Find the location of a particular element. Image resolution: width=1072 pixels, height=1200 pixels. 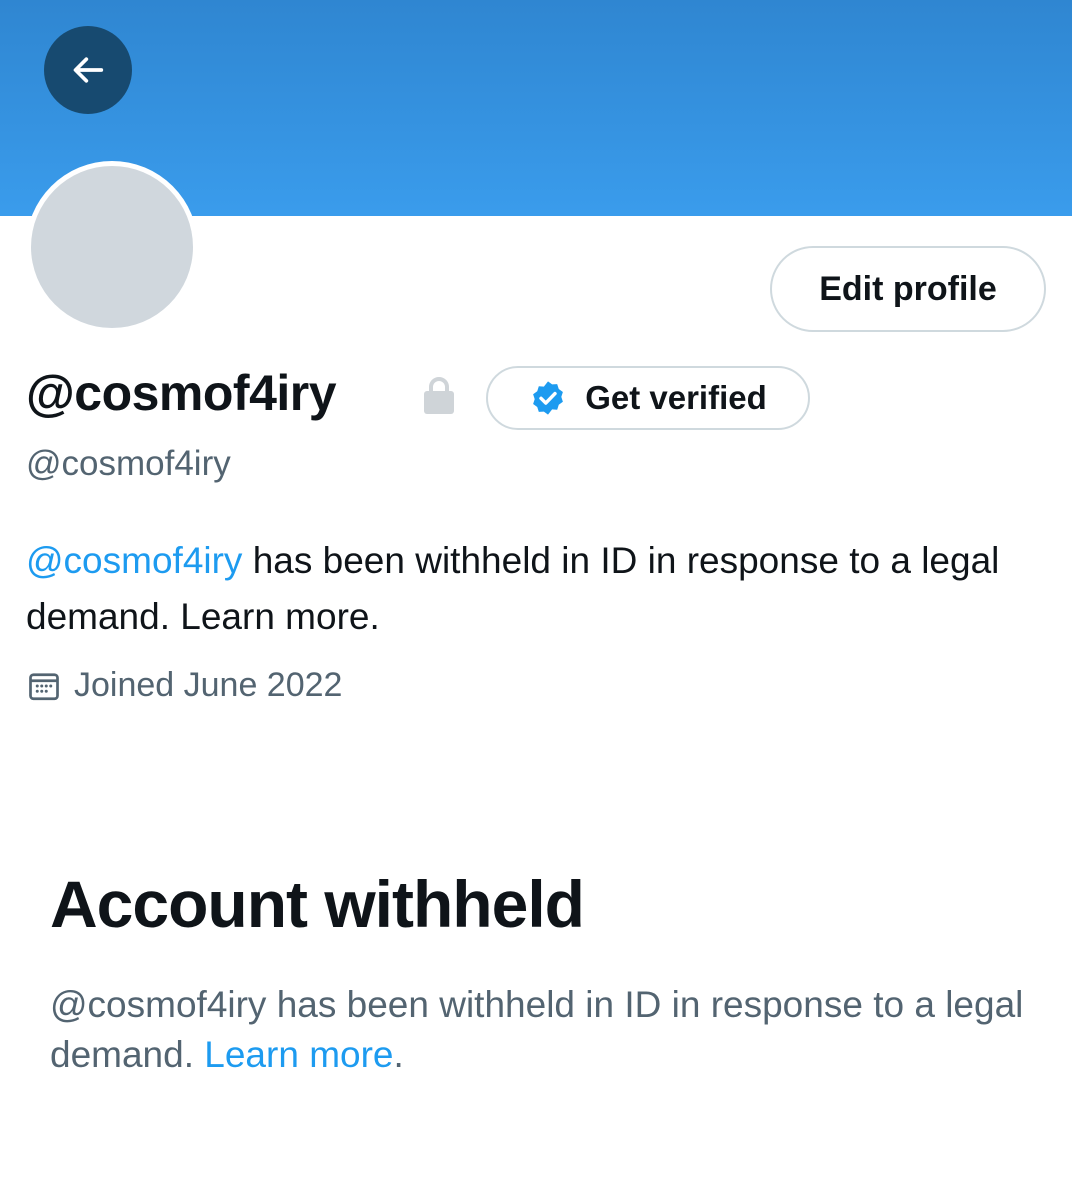

edit-profile-button: Edit profile is located at coordinates (908, 289).